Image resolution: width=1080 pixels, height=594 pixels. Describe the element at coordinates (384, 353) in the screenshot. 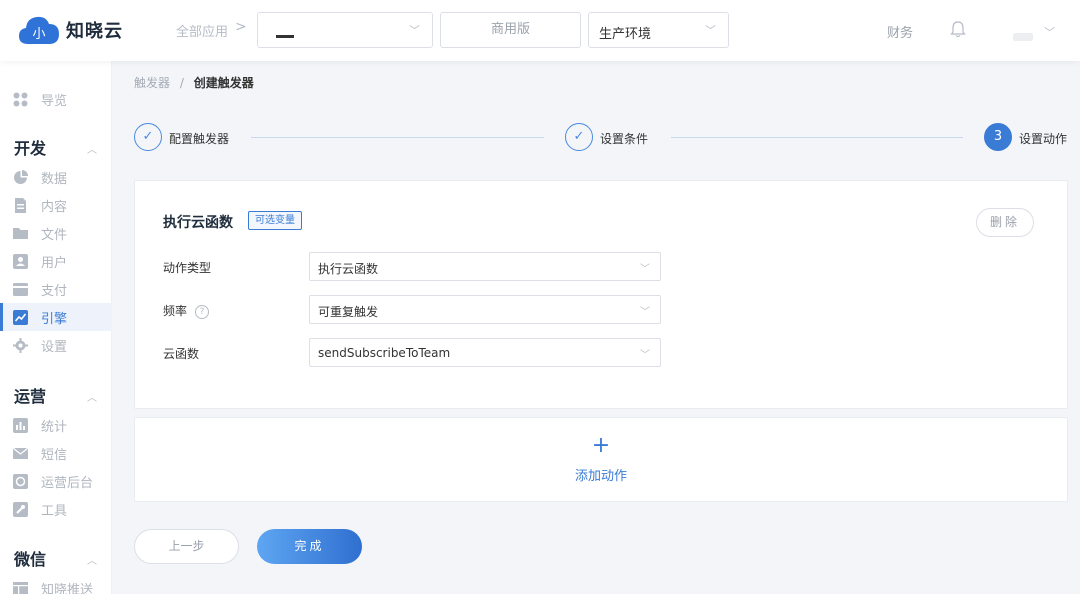

I see `cloud-function-value: sendSubscribeToTeam` at that location.